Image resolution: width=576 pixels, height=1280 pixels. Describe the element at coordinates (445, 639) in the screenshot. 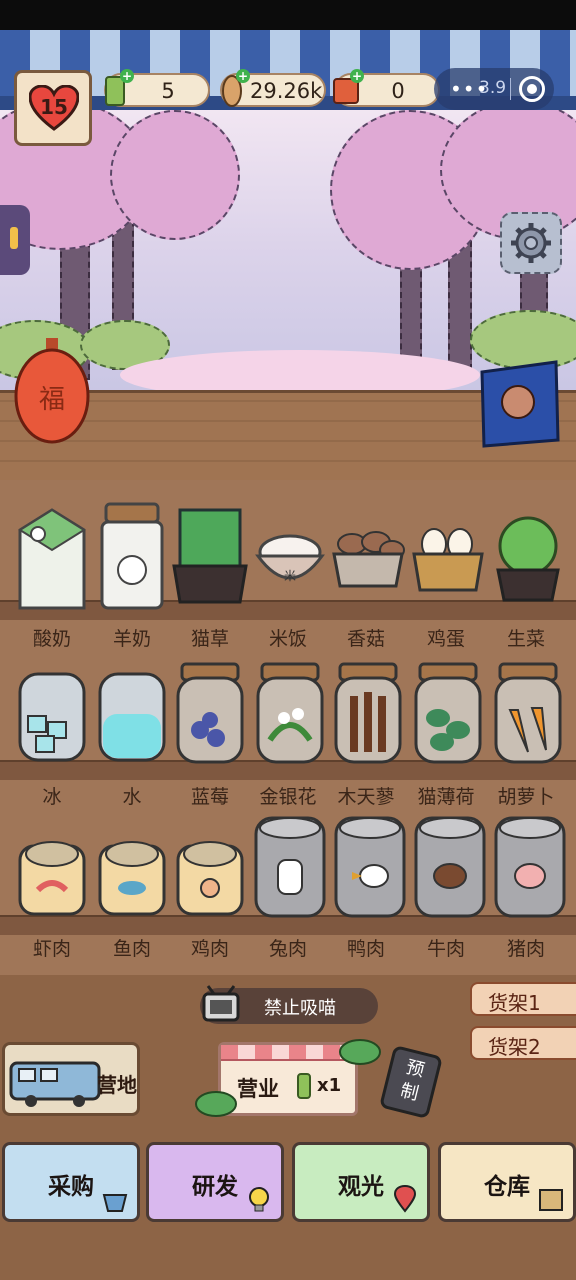

I see `item-label: 鸡蛋` at that location.